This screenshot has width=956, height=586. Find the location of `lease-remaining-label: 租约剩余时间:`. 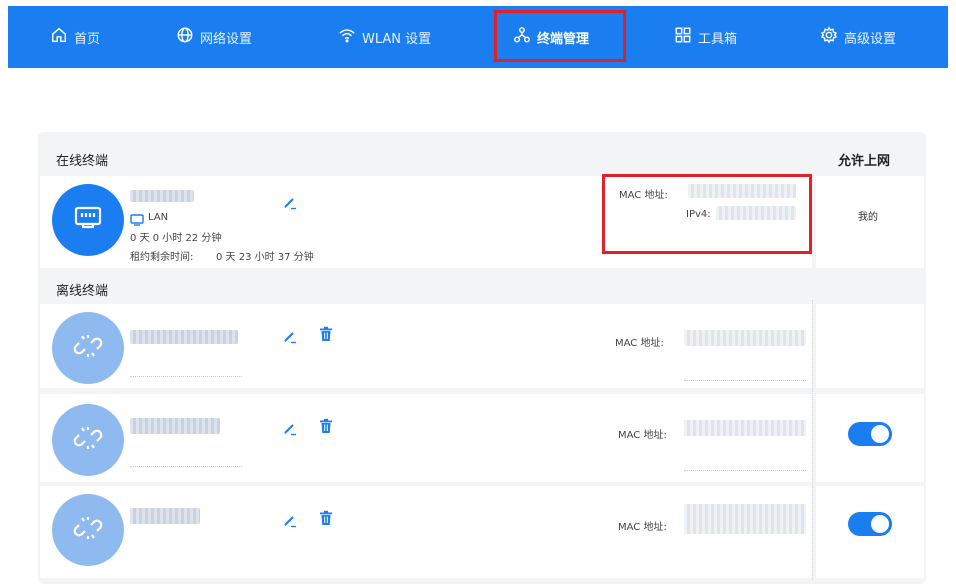

lease-remaining-label: 租约剩余时间: is located at coordinates (162, 257).